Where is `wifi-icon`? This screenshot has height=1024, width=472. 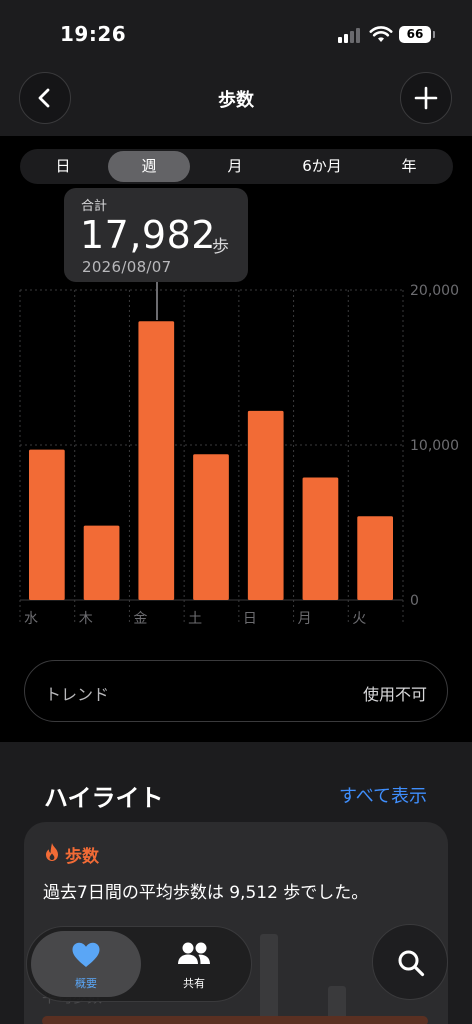 wifi-icon is located at coordinates (381, 34).